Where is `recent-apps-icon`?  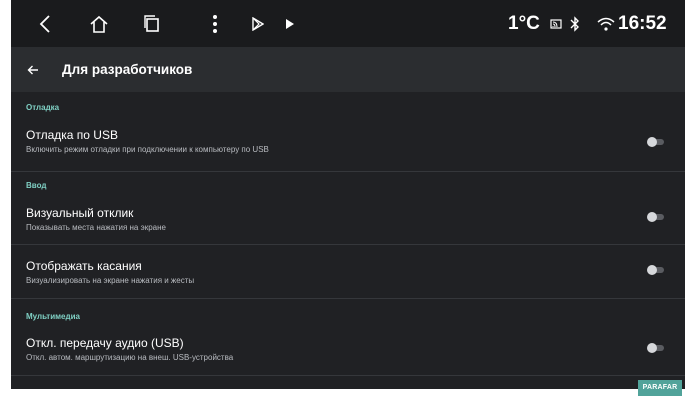 recent-apps-icon is located at coordinates (152, 23).